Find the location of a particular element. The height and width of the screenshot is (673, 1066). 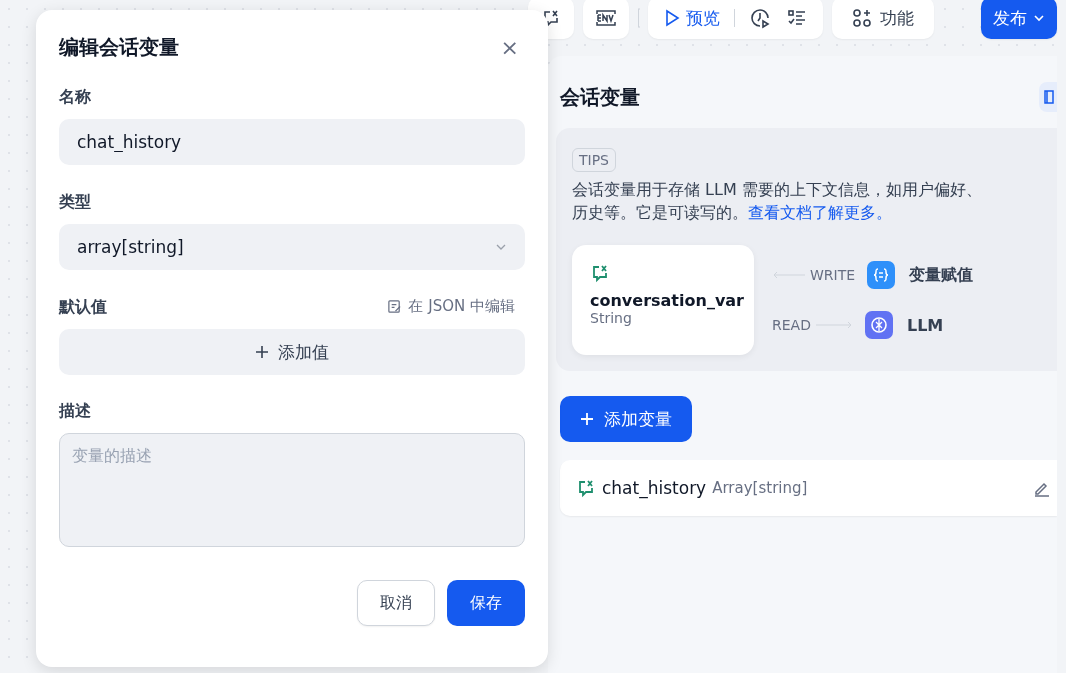

env-button is located at coordinates (606, 19).